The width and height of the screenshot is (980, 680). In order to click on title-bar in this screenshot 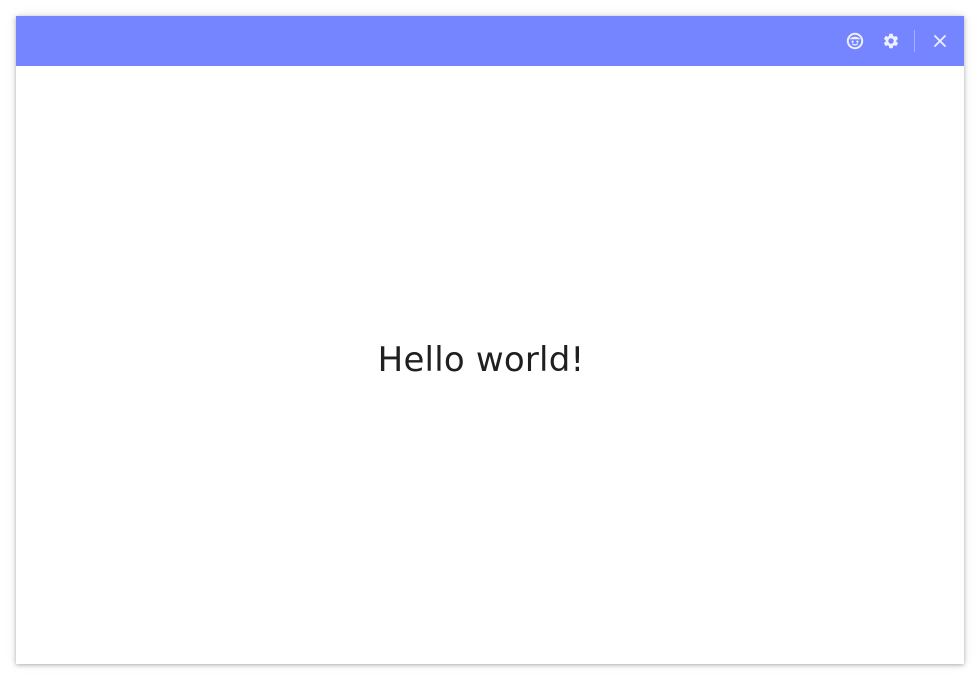, I will do `click(490, 41)`.